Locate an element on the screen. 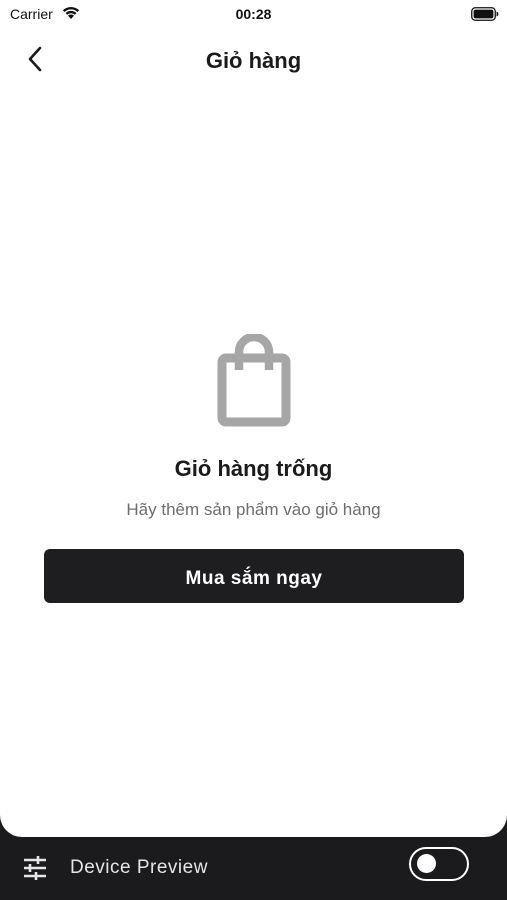 The height and width of the screenshot is (900, 507). device-preview-label: Device Preview is located at coordinates (139, 867).